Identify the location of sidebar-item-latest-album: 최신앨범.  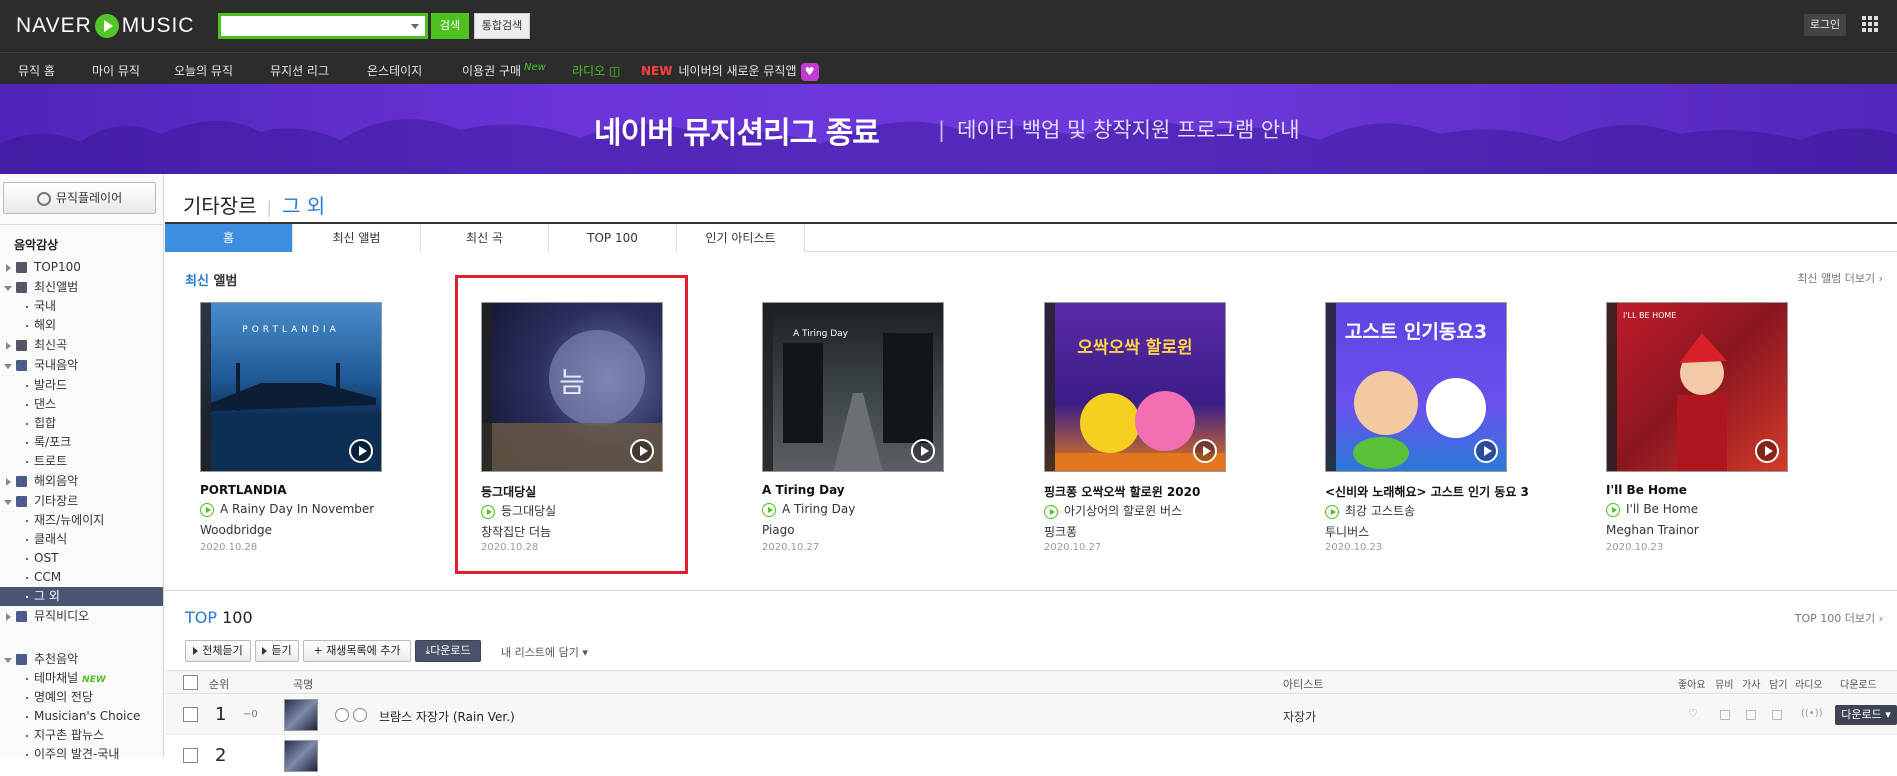
(81, 287).